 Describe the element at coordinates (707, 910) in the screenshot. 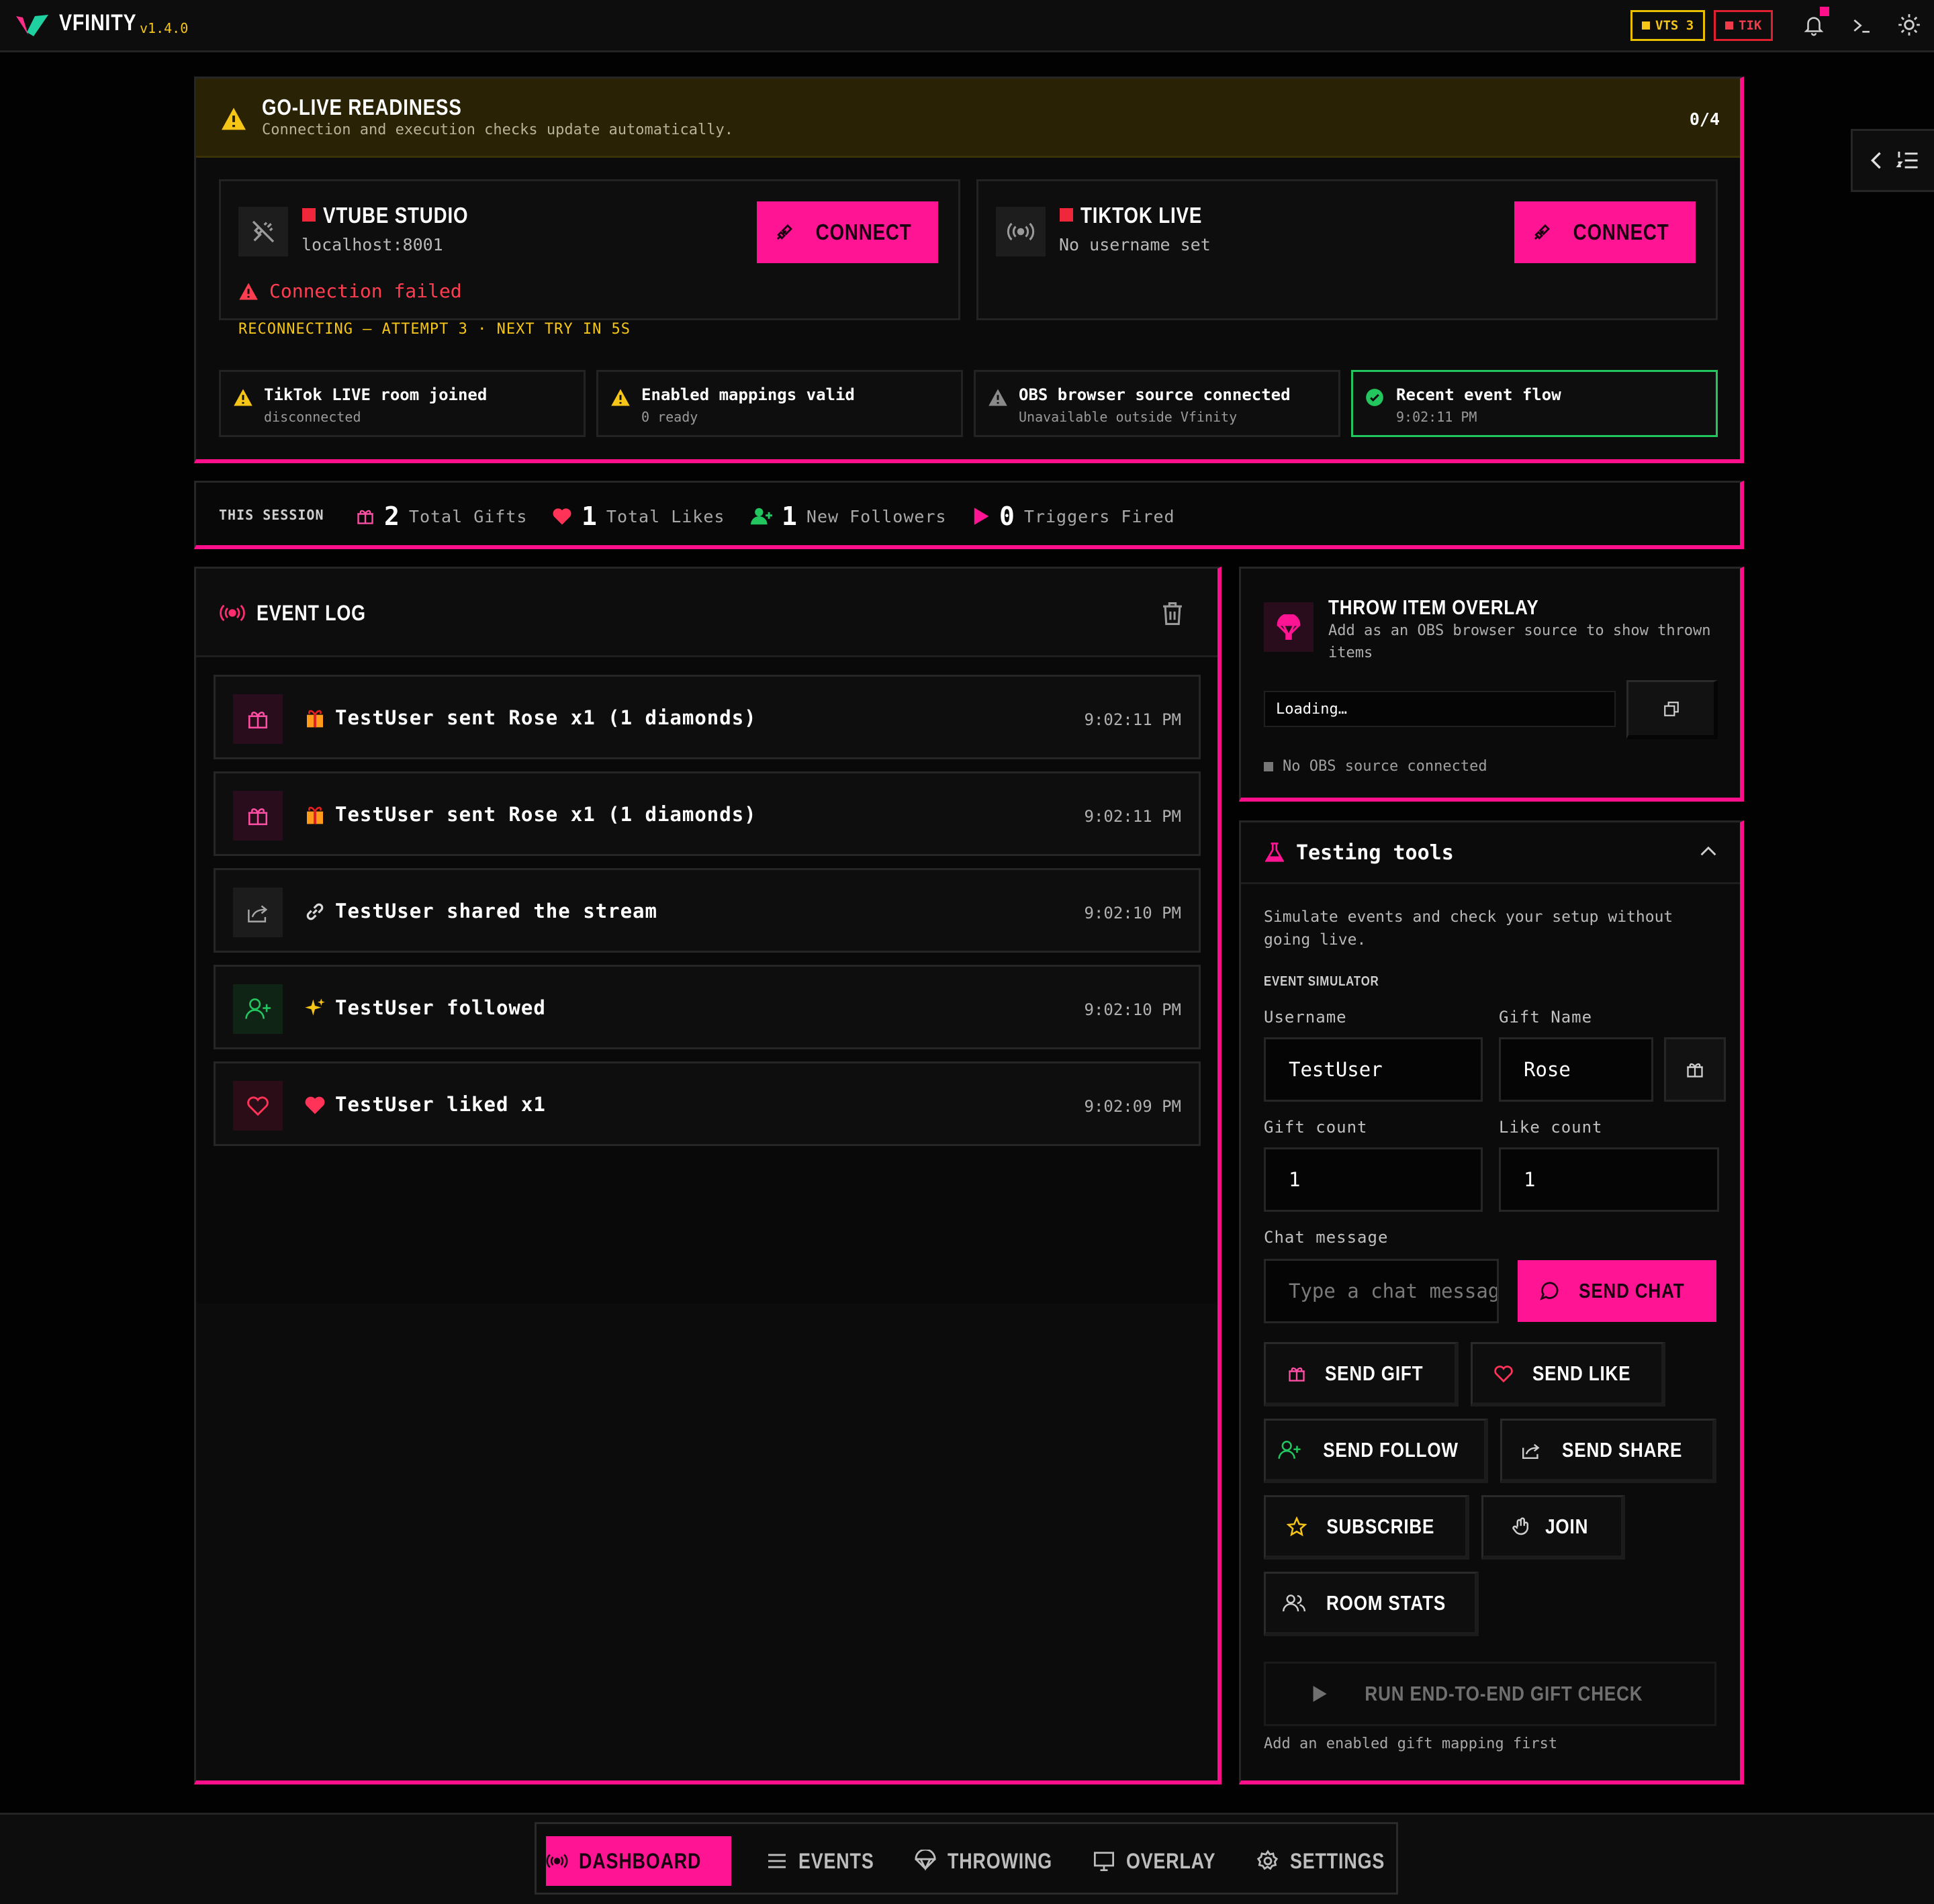

I see `event-row: TestUser shared the stream 9:02:10 PM` at that location.